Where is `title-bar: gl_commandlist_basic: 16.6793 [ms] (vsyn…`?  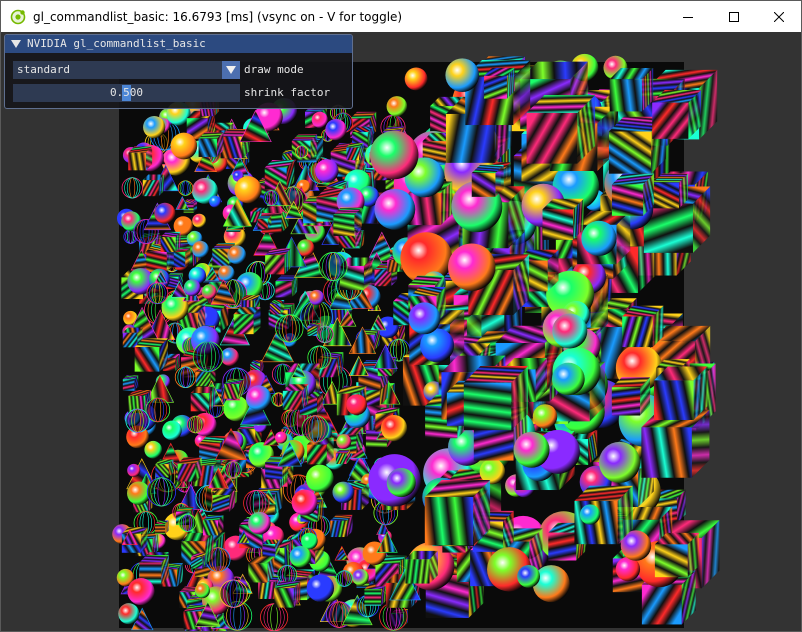
title-bar: gl_commandlist_basic: 16.6793 [ms] (vsyn… is located at coordinates (401, 16).